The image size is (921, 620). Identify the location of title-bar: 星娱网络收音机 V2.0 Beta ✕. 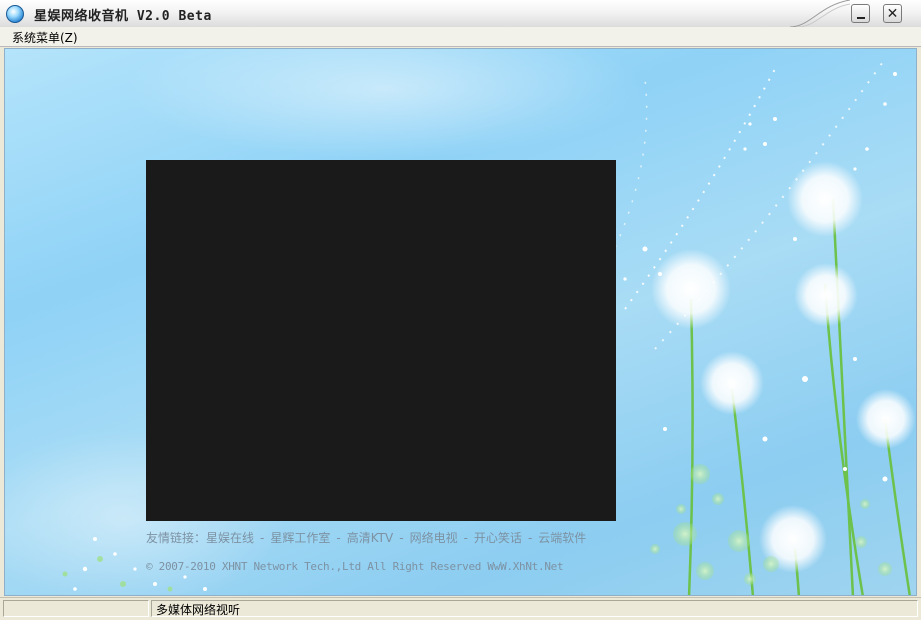
(460, 14).